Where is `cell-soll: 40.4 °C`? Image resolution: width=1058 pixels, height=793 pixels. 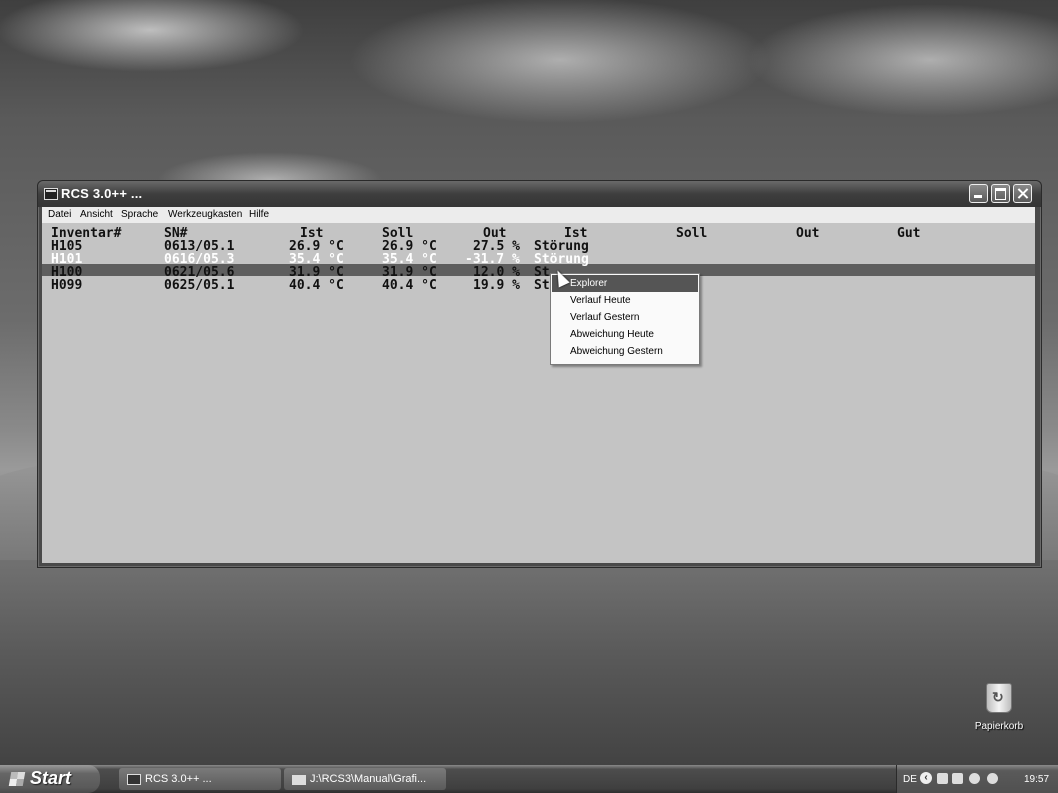
cell-soll: 40.4 °C is located at coordinates (409, 285).